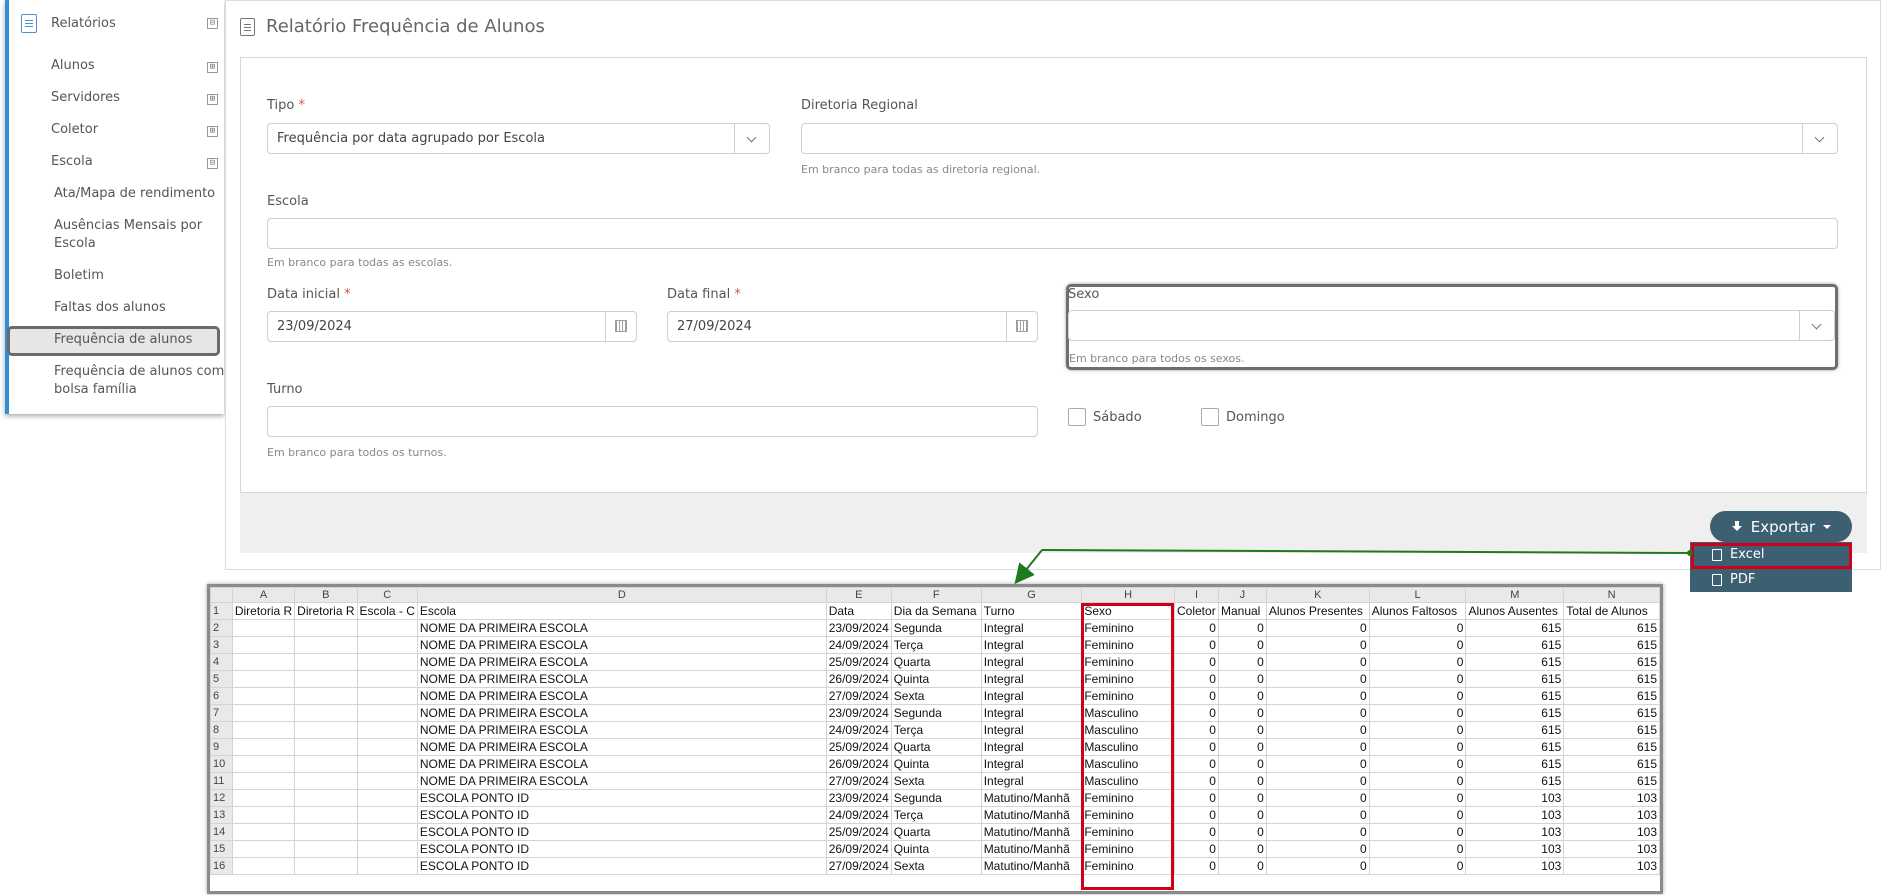  I want to click on sheet-cell: 25/09/2024, so click(858, 662).